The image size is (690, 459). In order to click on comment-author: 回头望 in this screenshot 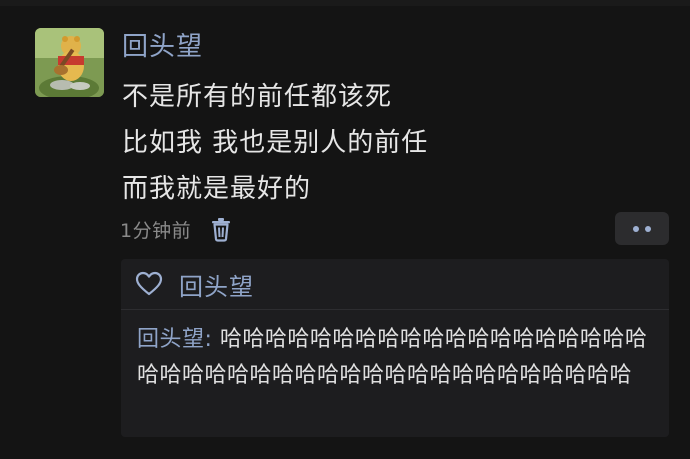, I will do `click(171, 339)`.